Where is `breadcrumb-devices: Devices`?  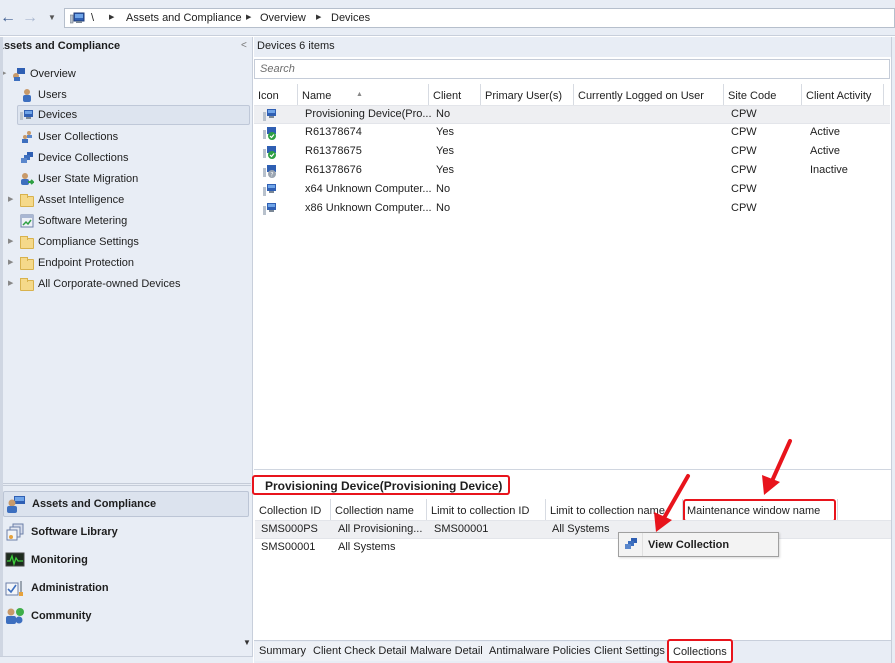 breadcrumb-devices: Devices is located at coordinates (350, 18).